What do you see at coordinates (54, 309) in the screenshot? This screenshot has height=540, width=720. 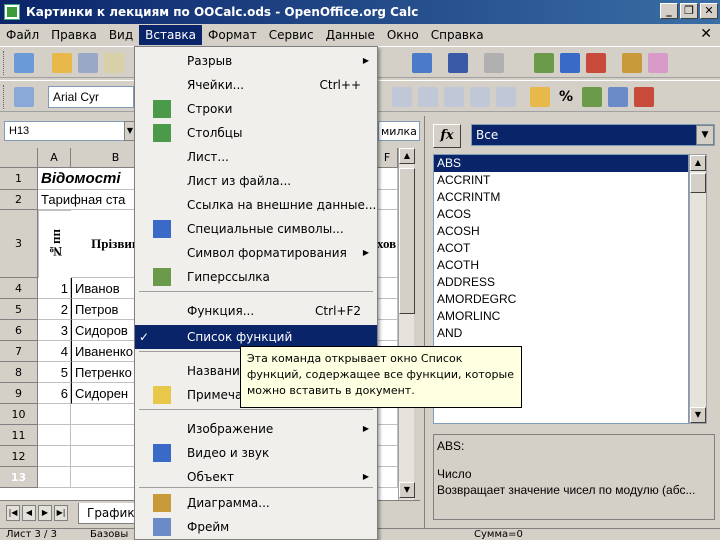 I see `cell-a: 2` at bounding box center [54, 309].